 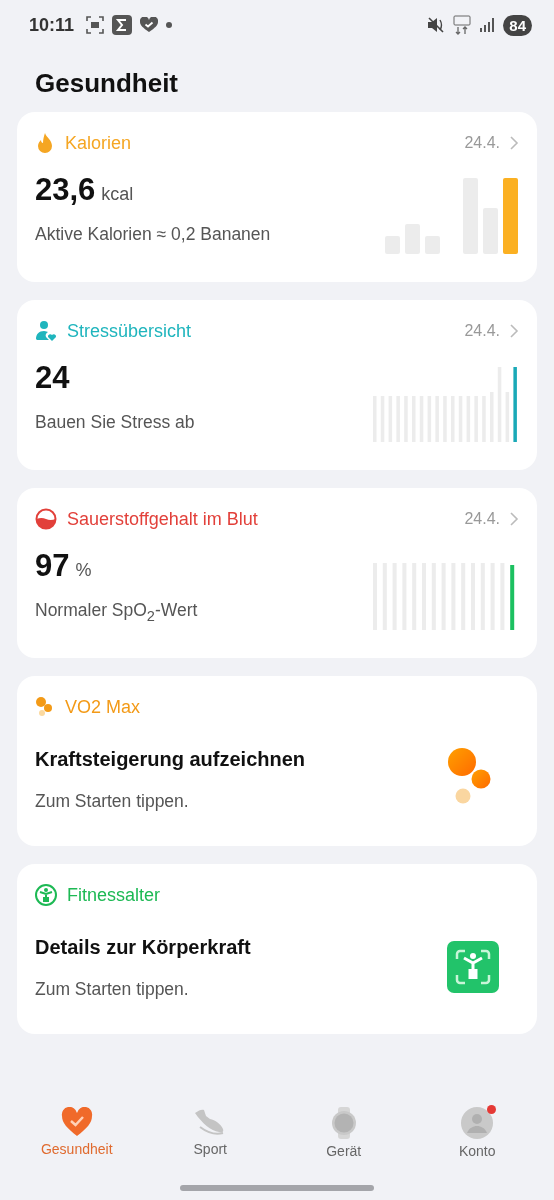 I want to click on nav-tab: Sport, so click(x=210, y=1133).